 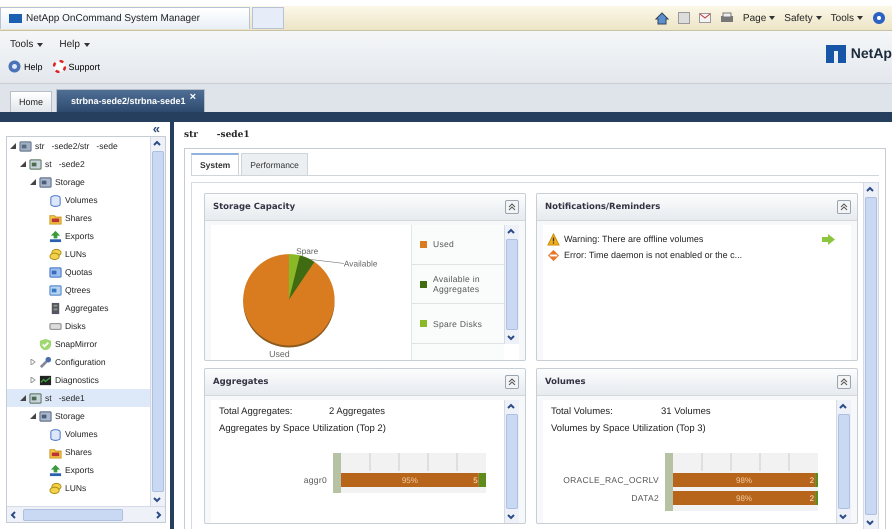 What do you see at coordinates (215, 164) in the screenshot?
I see `tab: System` at bounding box center [215, 164].